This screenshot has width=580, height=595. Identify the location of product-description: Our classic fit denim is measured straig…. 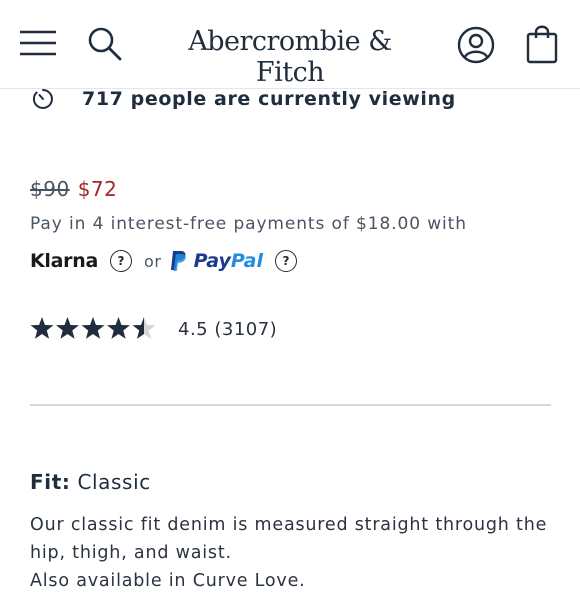
(292, 553).